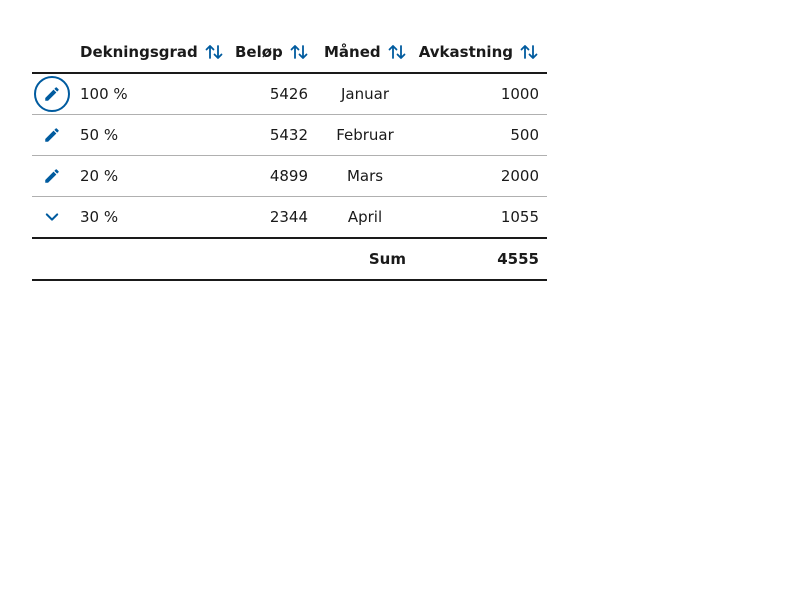 The image size is (800, 600). I want to click on cell-maned: Februar, so click(365, 135).